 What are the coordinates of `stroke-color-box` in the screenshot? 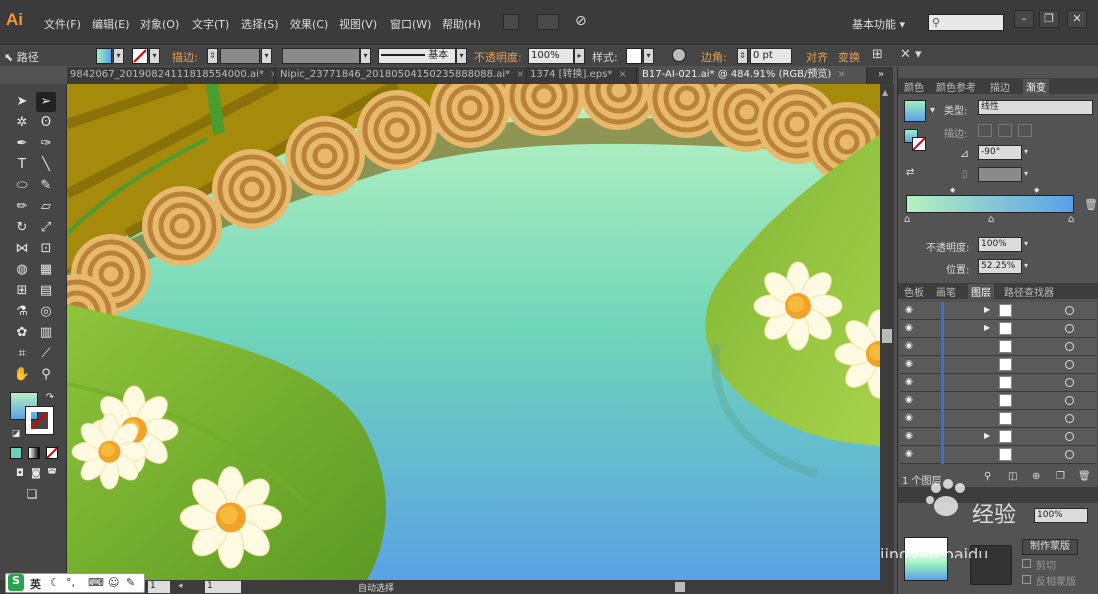 It's located at (39, 420).